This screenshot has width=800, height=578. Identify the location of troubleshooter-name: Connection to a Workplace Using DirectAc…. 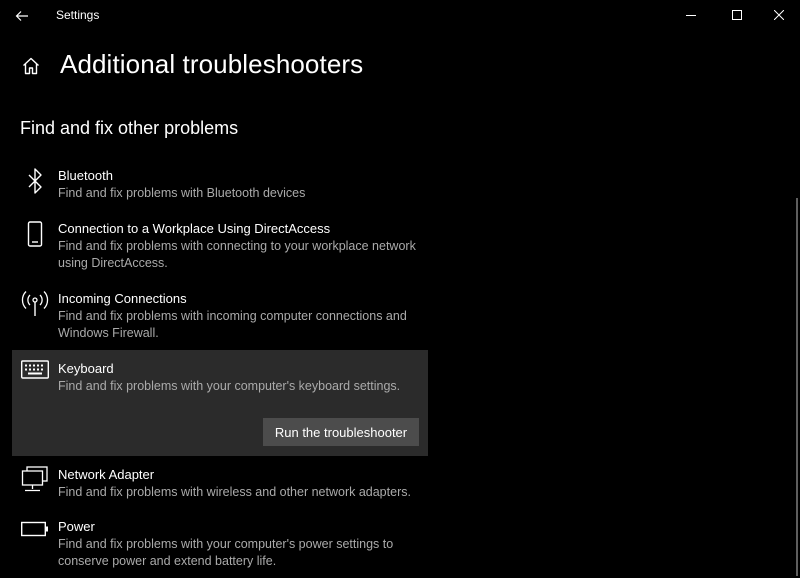
(194, 228).